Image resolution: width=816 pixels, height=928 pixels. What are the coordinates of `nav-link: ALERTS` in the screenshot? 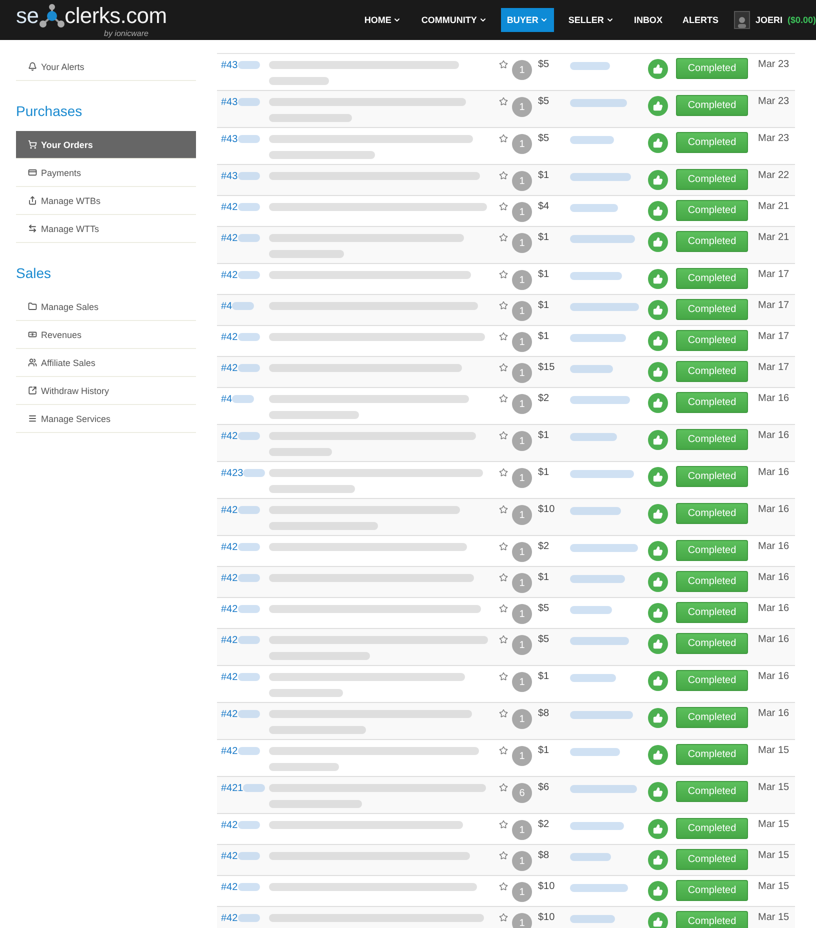 It's located at (700, 20).